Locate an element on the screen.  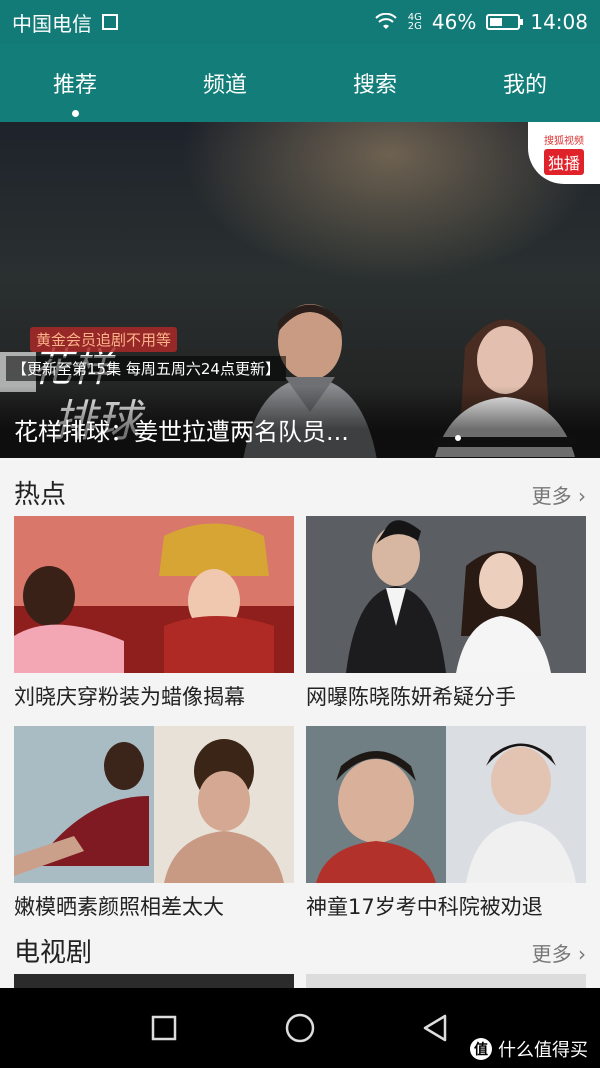
hot-caption: 神童17岁考中科院被劝退 is located at coordinates (424, 907).